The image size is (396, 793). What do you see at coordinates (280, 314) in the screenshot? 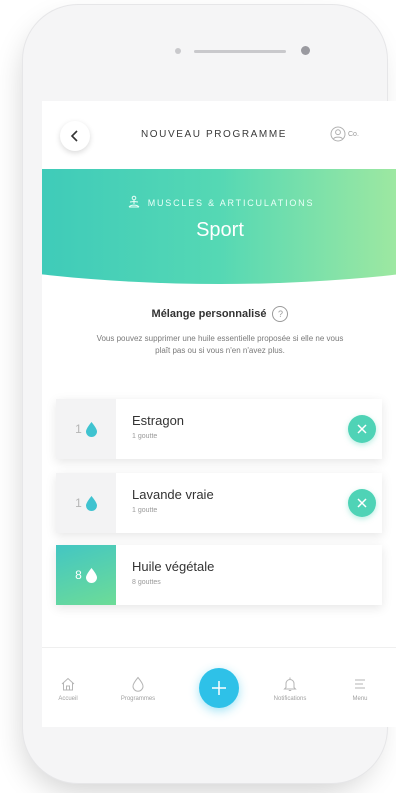
I see `help-icon: ?` at bounding box center [280, 314].